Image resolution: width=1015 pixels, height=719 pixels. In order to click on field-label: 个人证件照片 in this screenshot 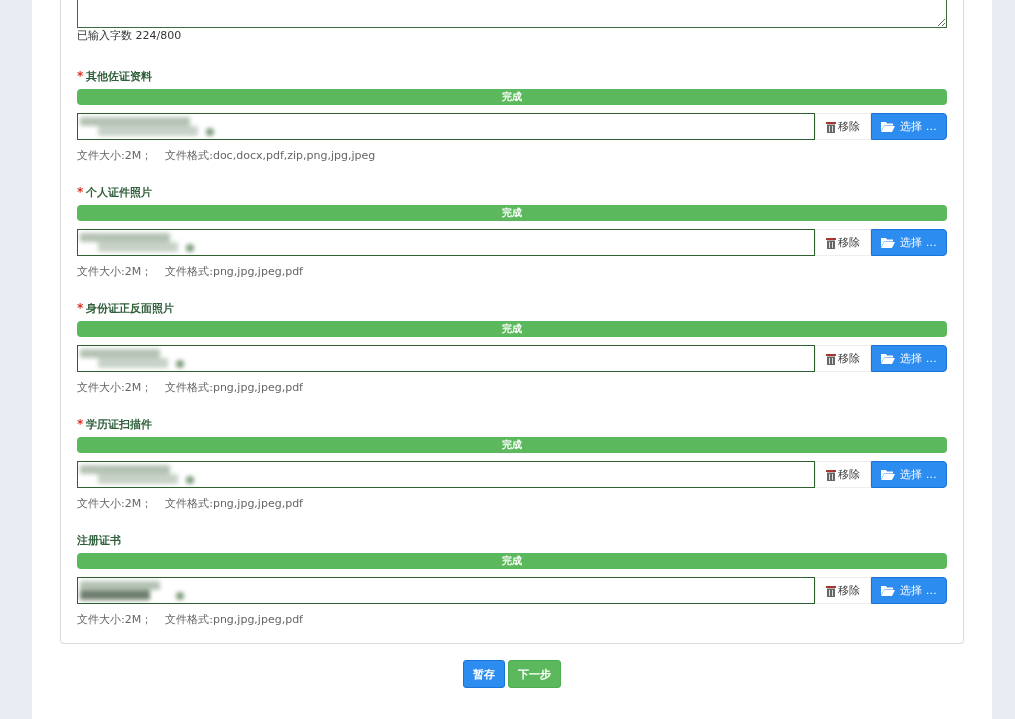, I will do `click(119, 193)`.